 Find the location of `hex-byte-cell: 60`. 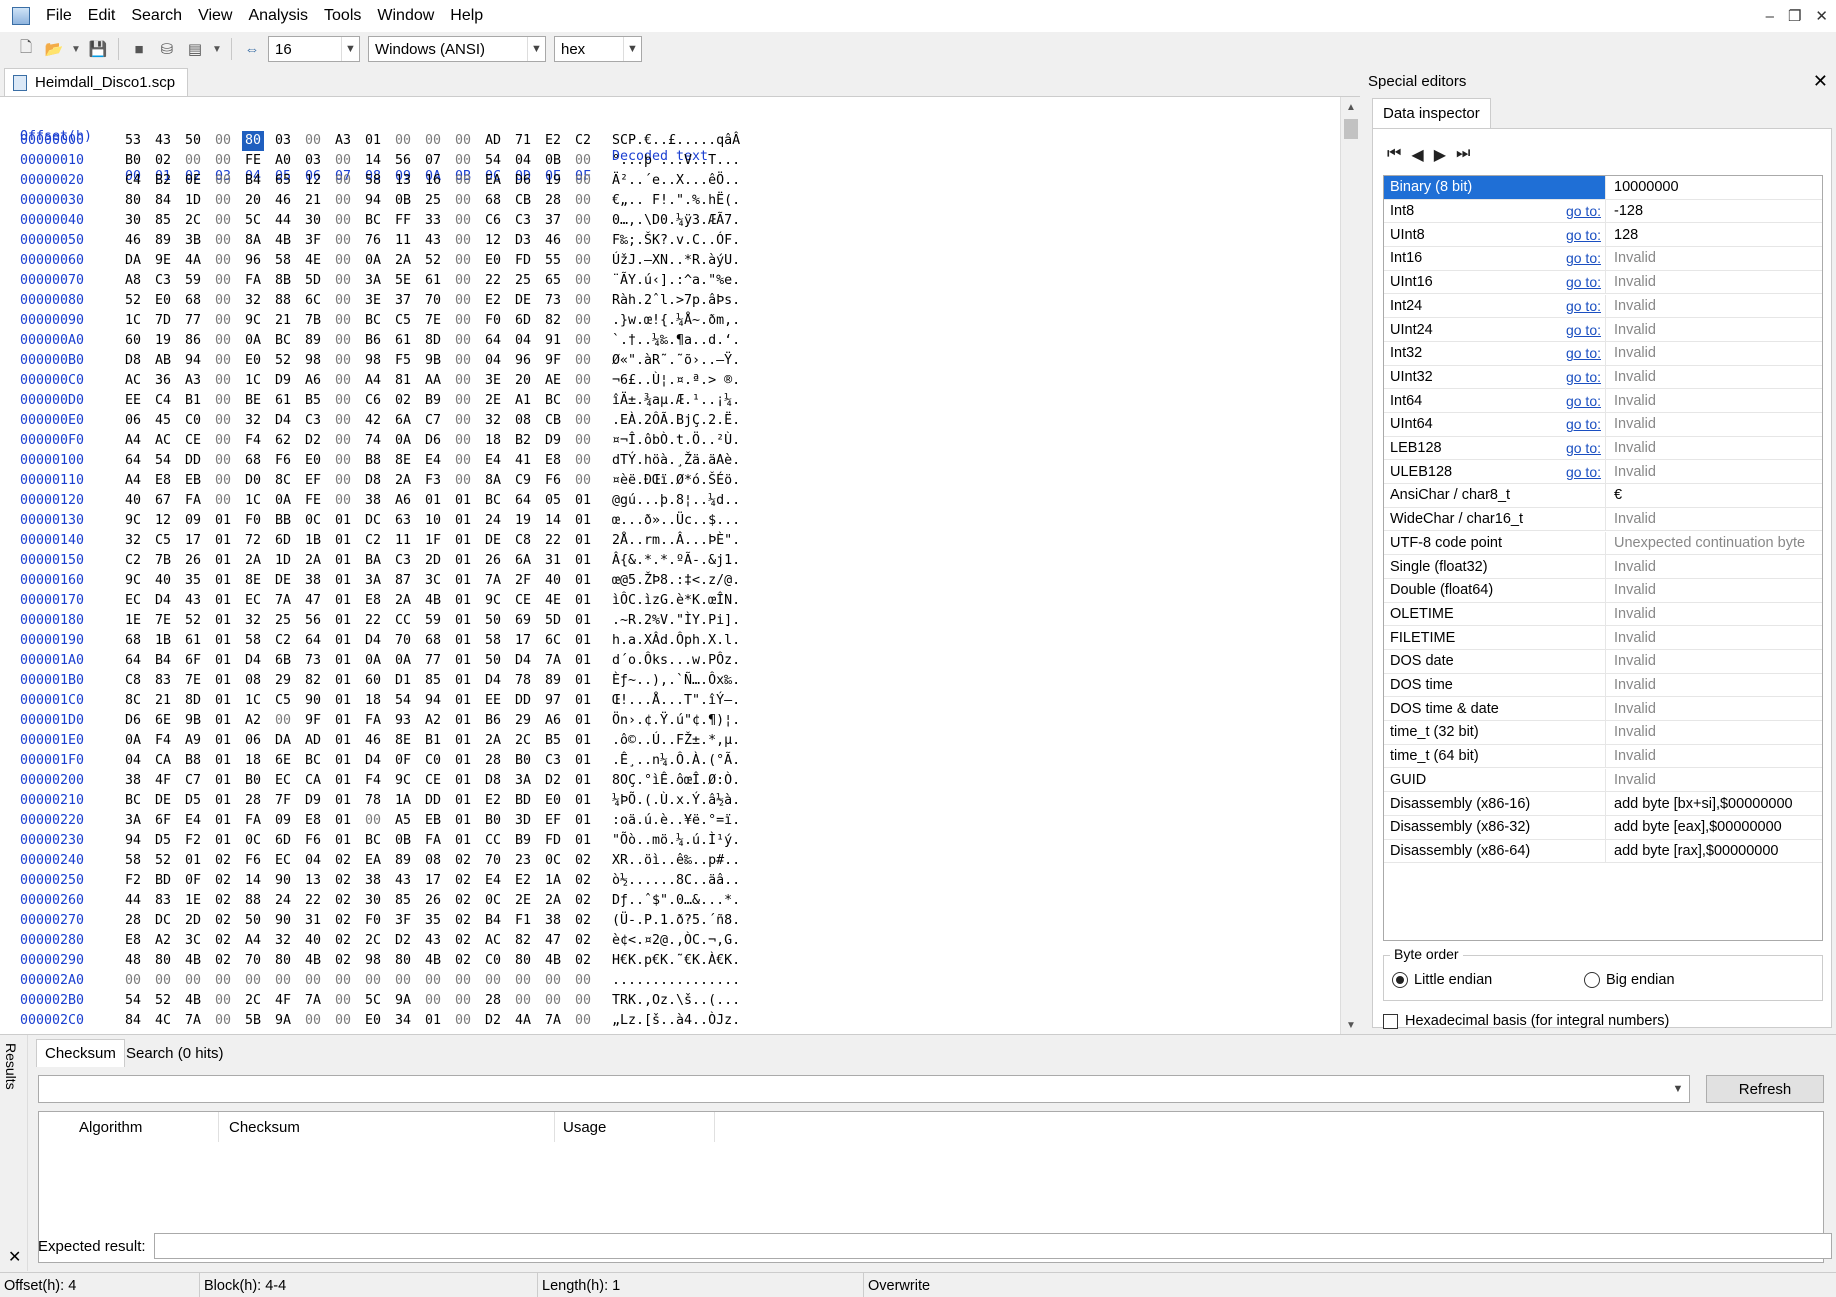

hex-byte-cell: 60 is located at coordinates (133, 341).